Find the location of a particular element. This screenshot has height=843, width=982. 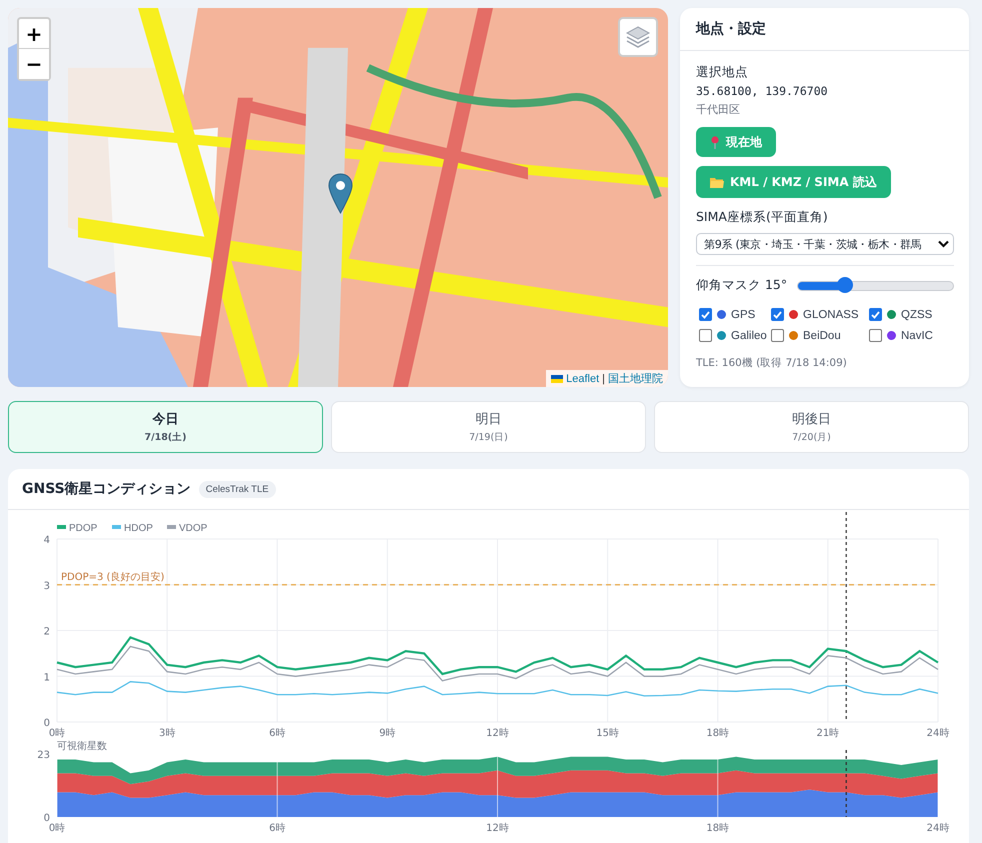

reference-label: PDOP=3 (良好の目安) is located at coordinates (112, 577).